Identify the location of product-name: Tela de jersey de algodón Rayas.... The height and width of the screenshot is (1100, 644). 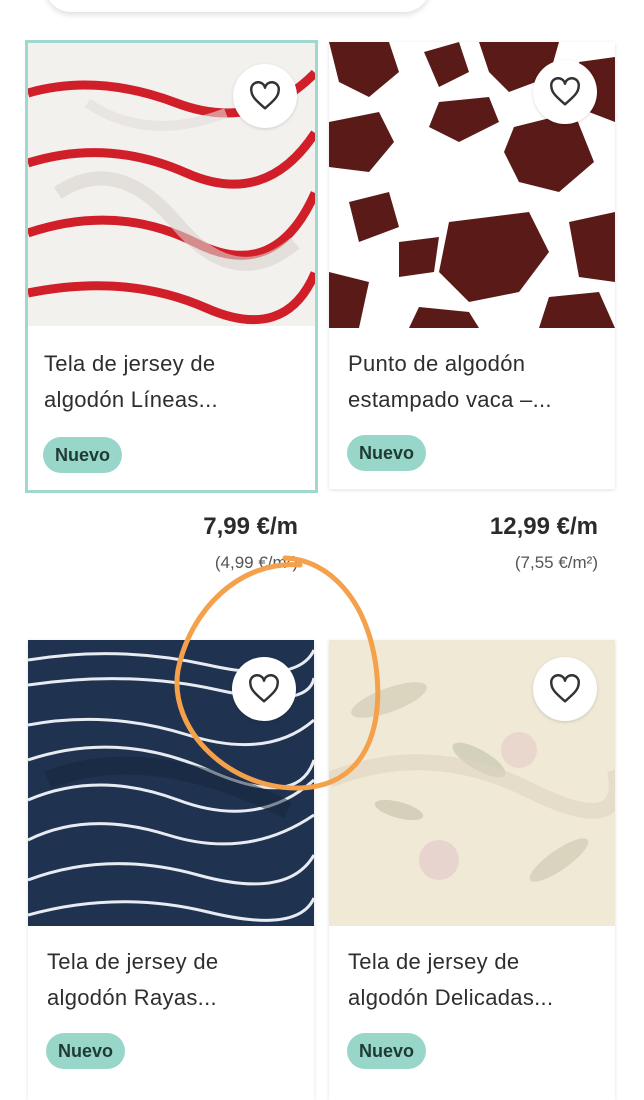
(172, 980).